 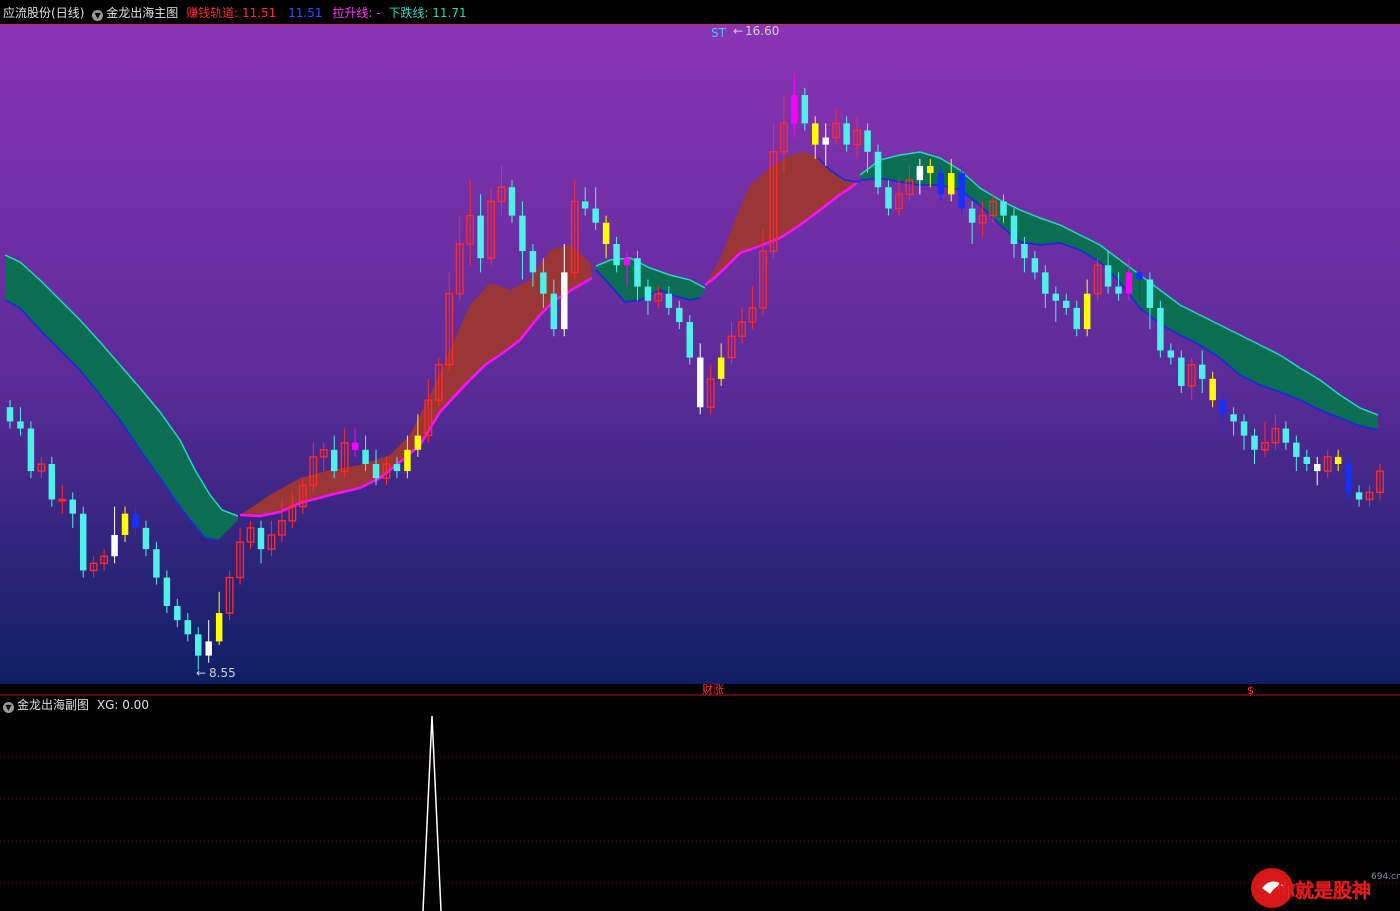 What do you see at coordinates (713, 689) in the screenshot?
I see `caizhang-marker: 财涨` at bounding box center [713, 689].